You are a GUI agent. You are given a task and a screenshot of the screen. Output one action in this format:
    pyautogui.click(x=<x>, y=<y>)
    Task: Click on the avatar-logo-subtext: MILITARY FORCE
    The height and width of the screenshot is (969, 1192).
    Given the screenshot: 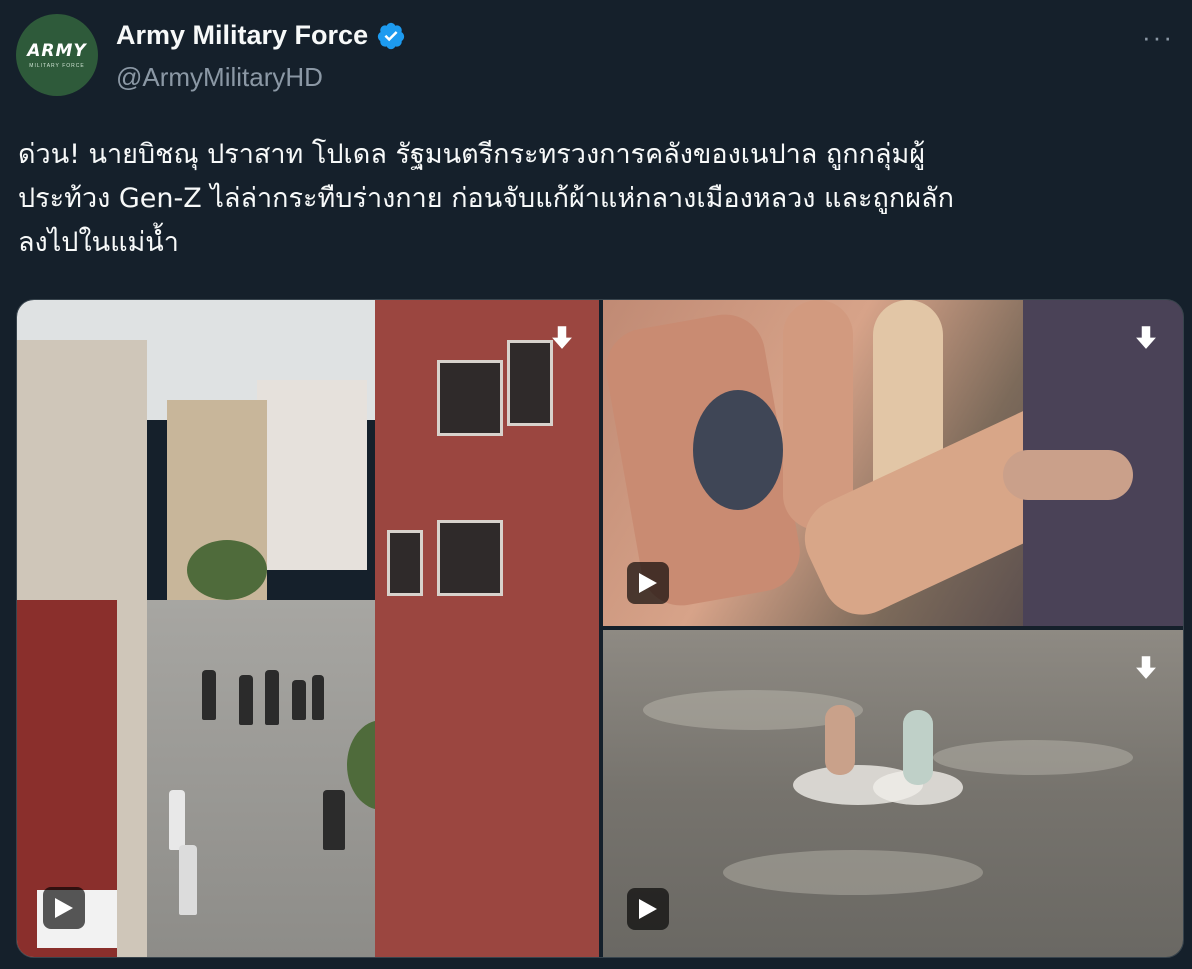 What is the action you would take?
    pyautogui.click(x=57, y=66)
    